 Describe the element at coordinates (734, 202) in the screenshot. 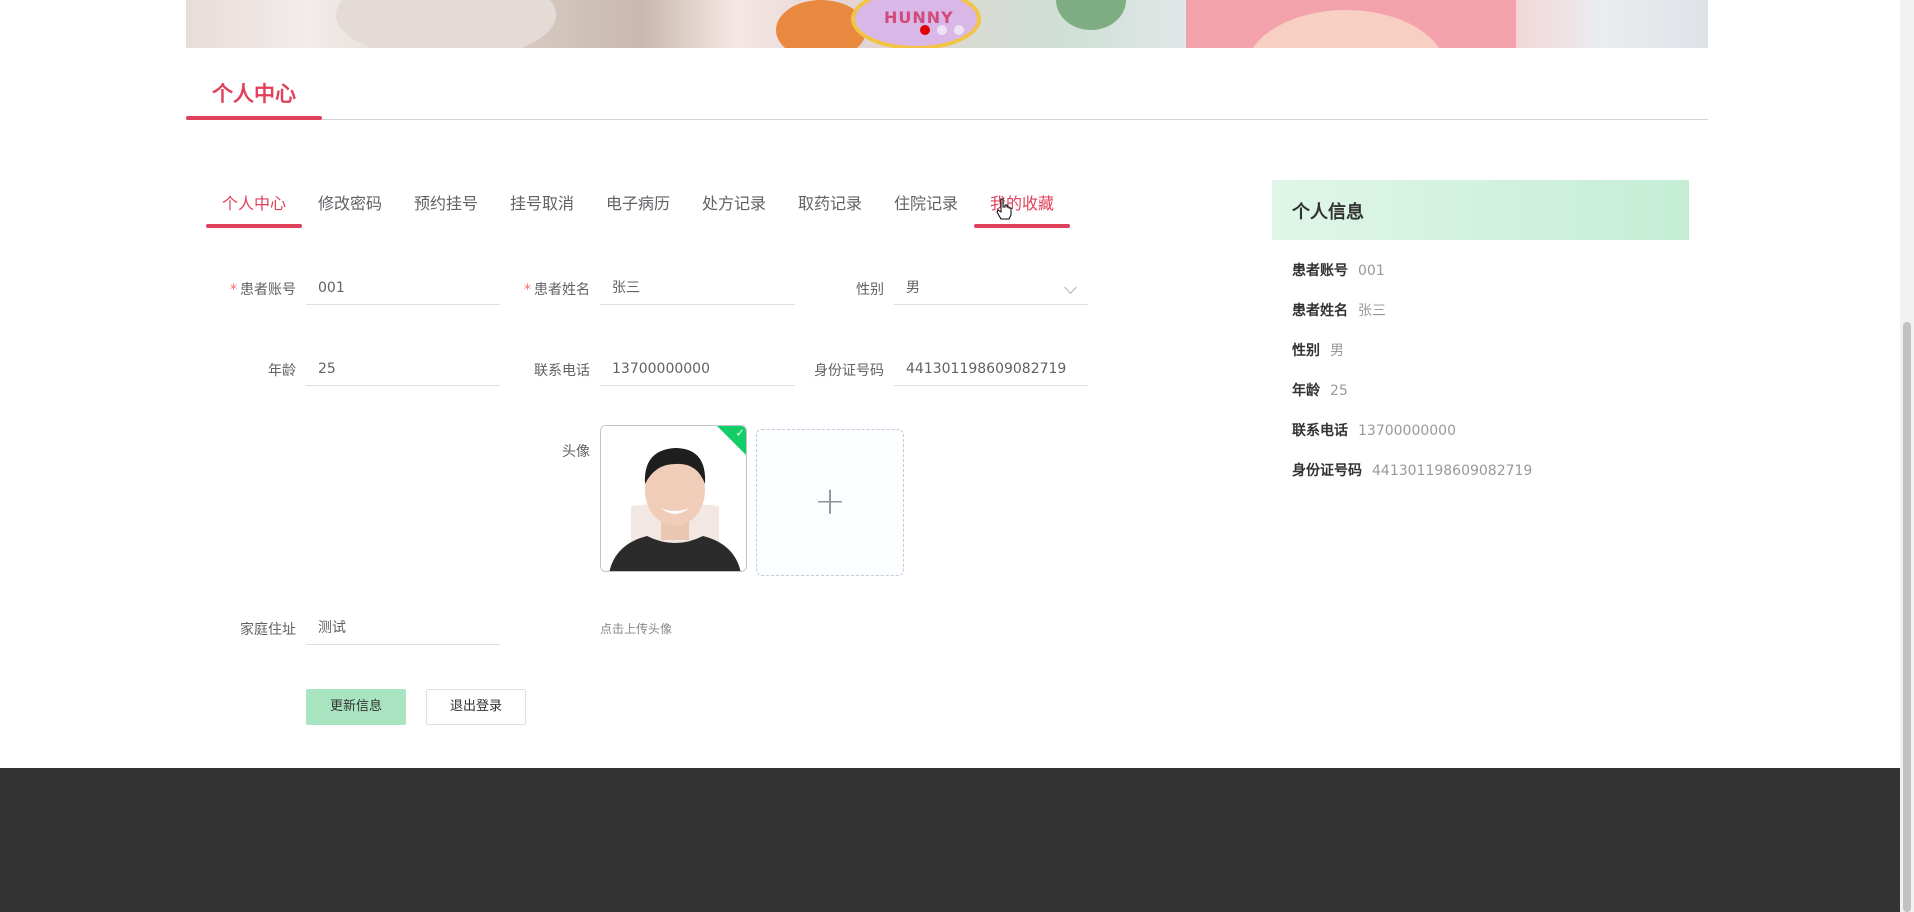

I see `tab-prescription-record: 处方记录` at that location.